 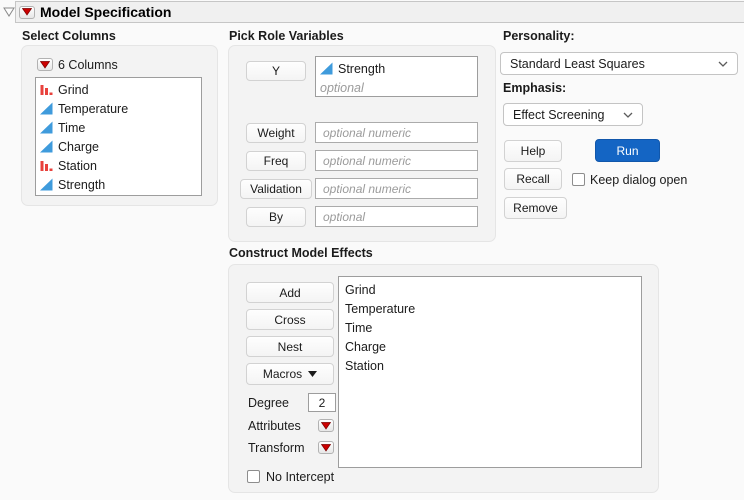 I want to click on weight-role-input: optional numeric, so click(x=396, y=132).